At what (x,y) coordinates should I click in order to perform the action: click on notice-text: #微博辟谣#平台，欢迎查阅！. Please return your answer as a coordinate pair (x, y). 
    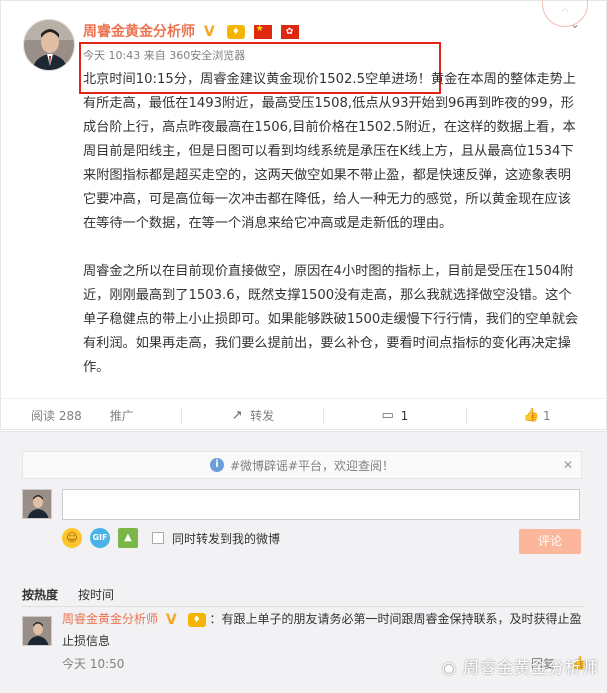
    Looking at the image, I should click on (312, 465).